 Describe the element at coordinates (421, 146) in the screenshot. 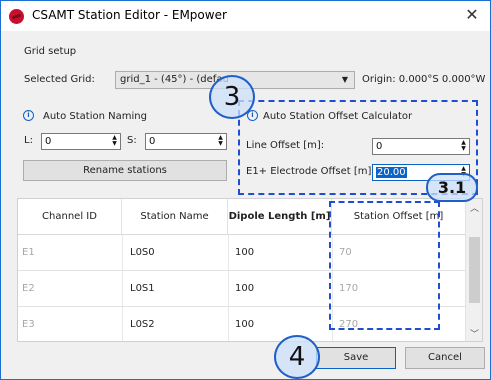

I see `line-offset-stepper: 0 ▲ ▼` at that location.